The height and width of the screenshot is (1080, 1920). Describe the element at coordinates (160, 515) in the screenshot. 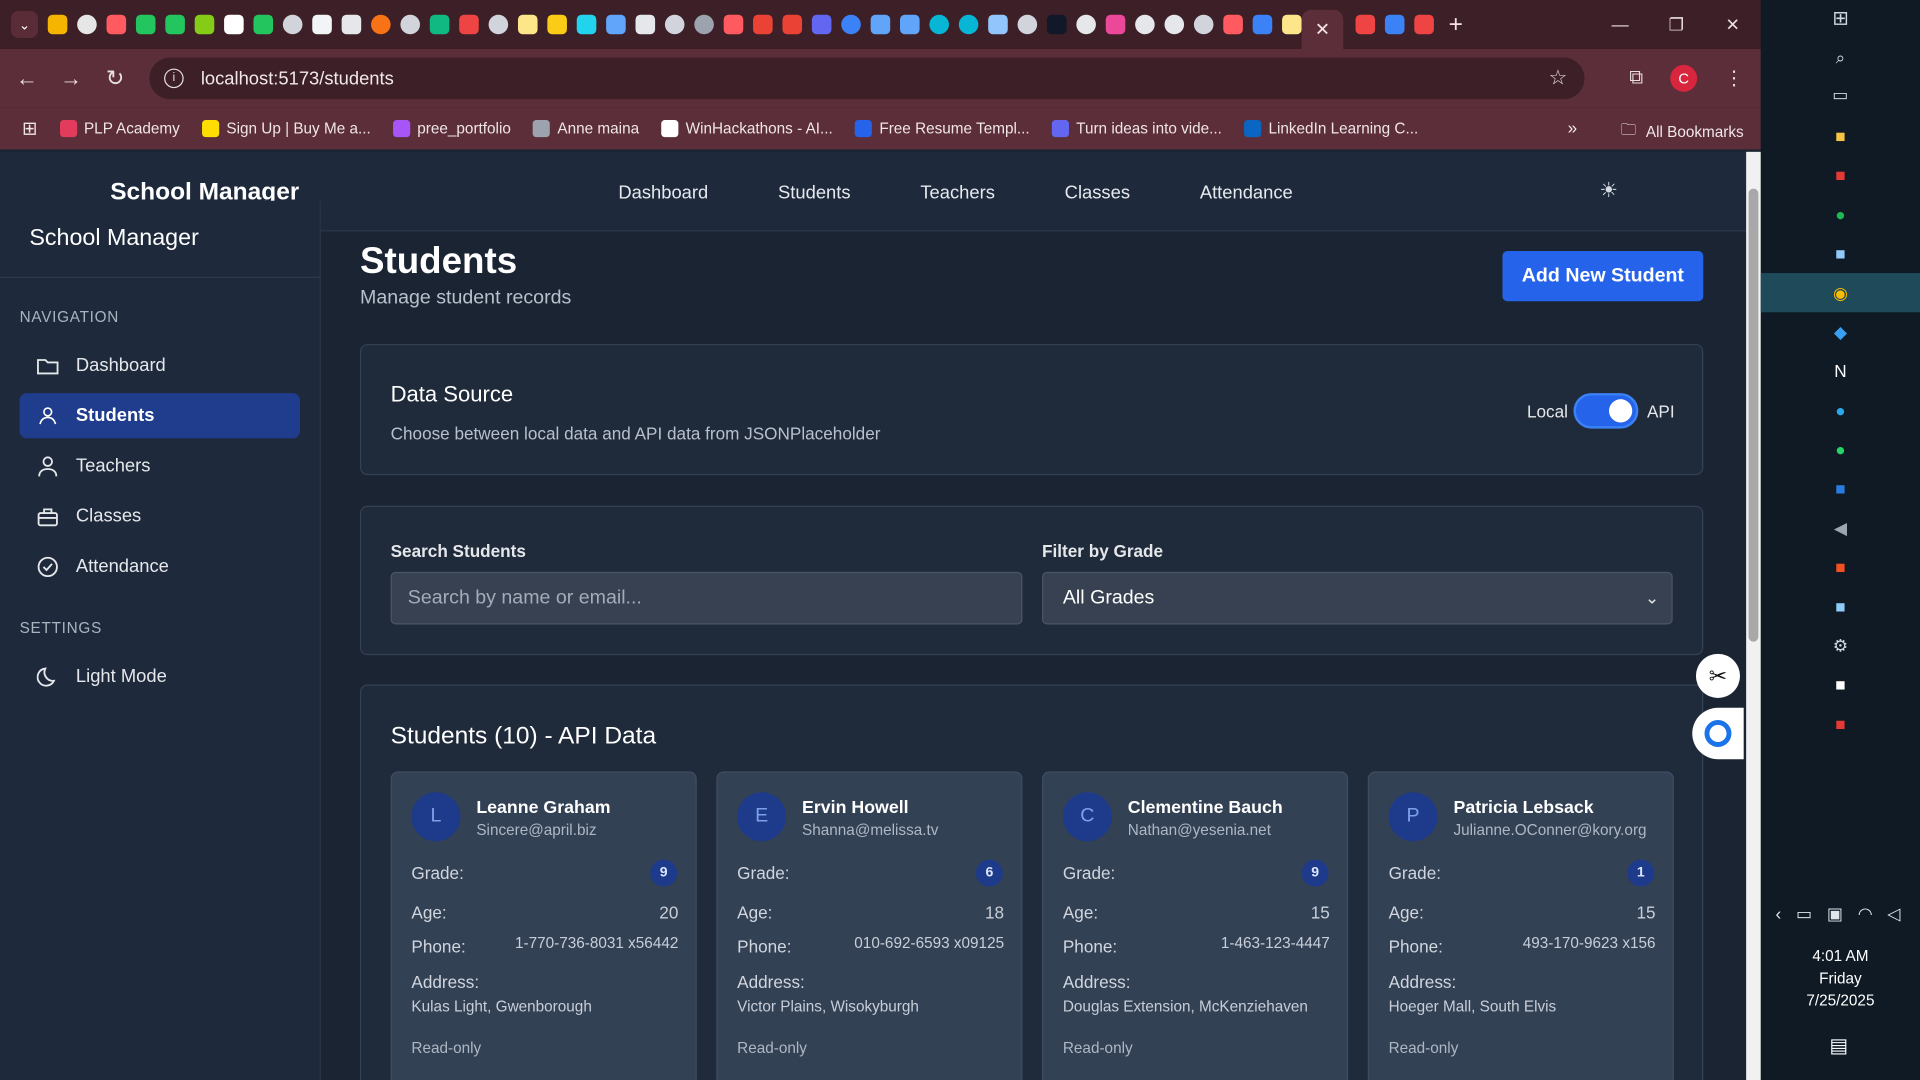

I see `sidebar-item-classes: Classes` at that location.